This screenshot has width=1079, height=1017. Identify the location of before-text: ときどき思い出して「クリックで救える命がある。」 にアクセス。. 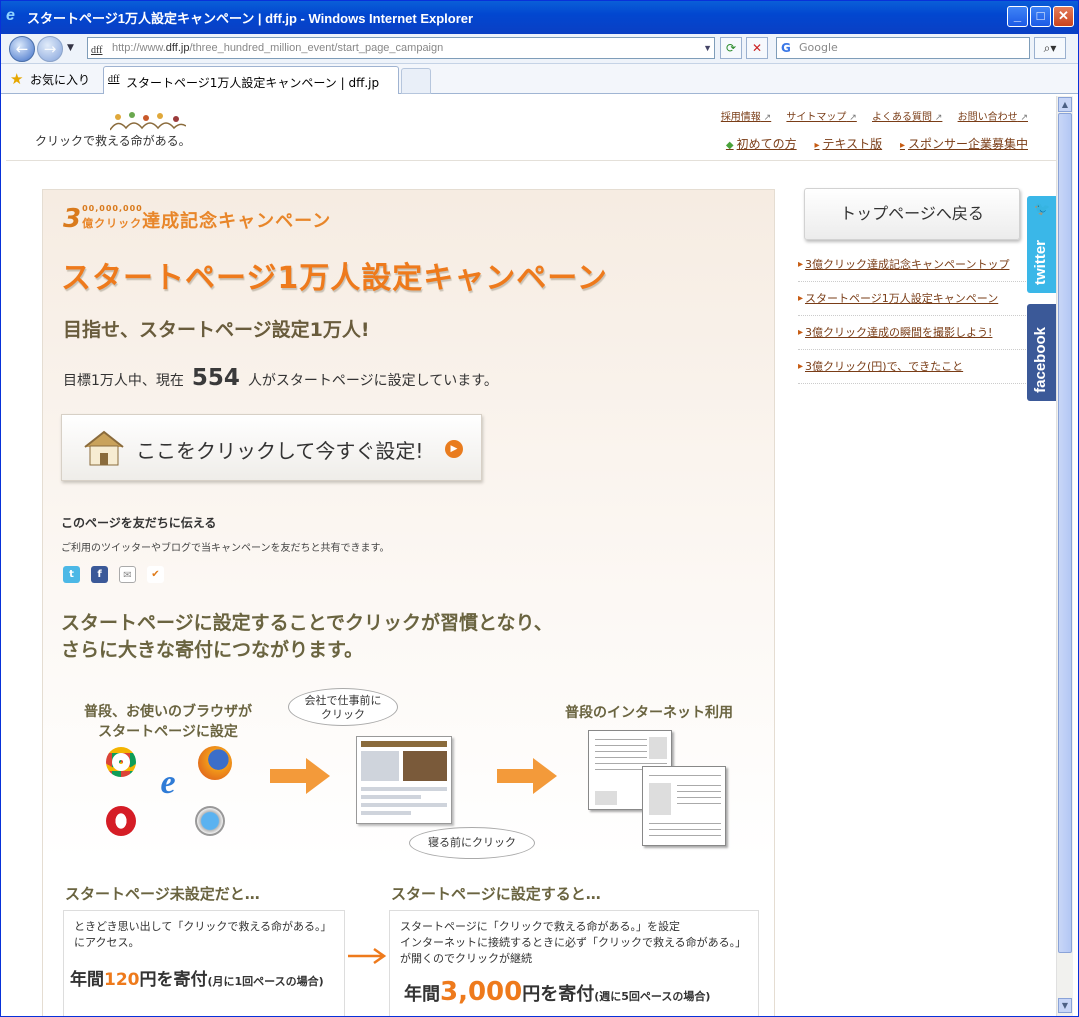
(203, 935).